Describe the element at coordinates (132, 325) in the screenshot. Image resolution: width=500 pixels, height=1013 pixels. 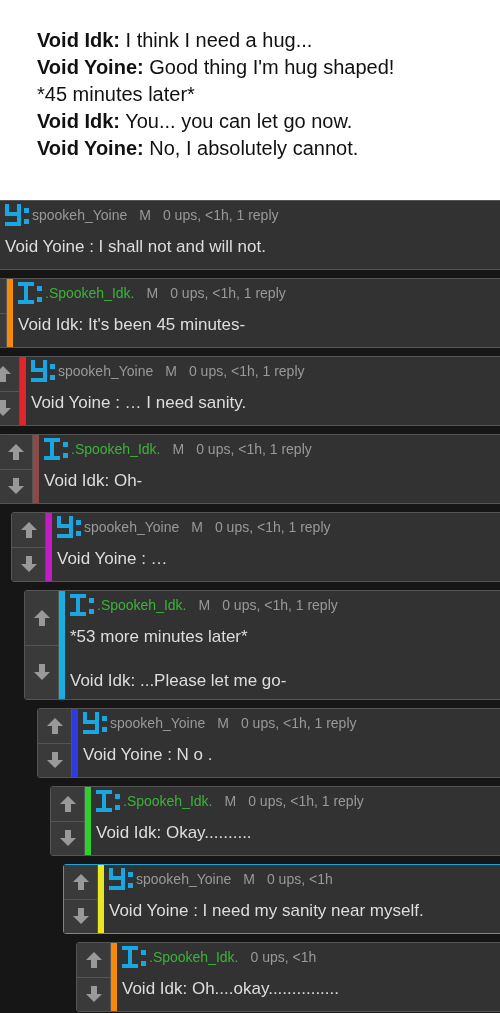
I see `comment-text: Void Idk: It's been 45 minutes-` at that location.